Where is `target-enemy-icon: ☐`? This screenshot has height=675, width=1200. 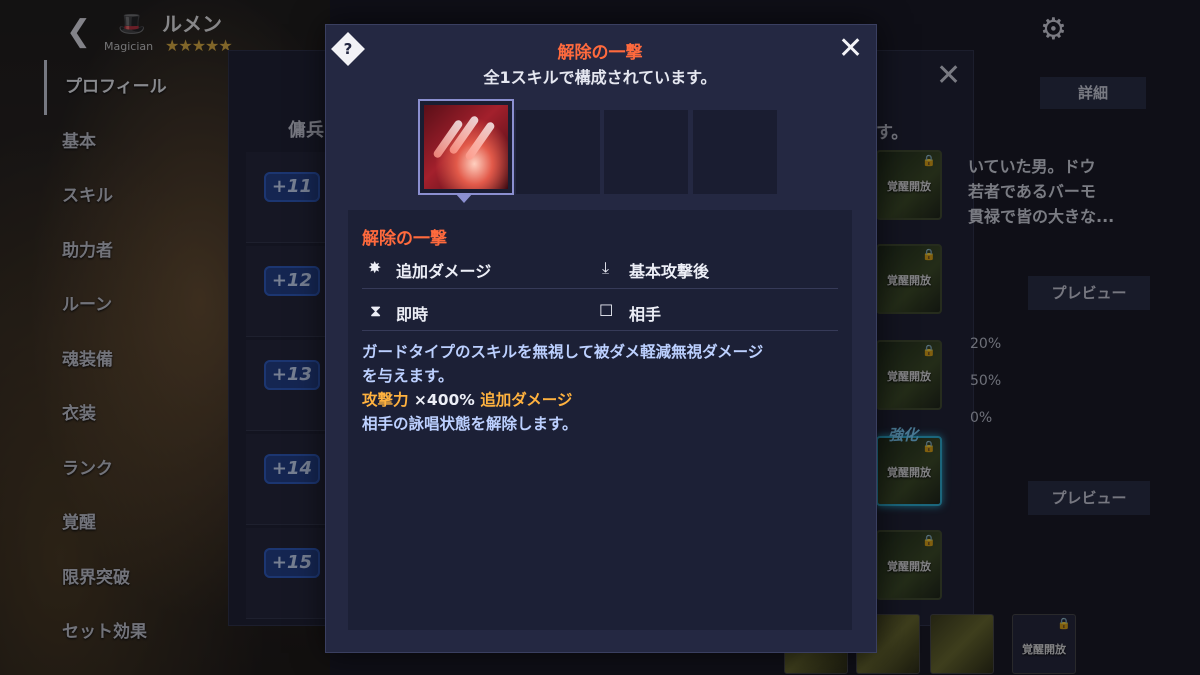 target-enemy-icon: ☐ is located at coordinates (606, 310).